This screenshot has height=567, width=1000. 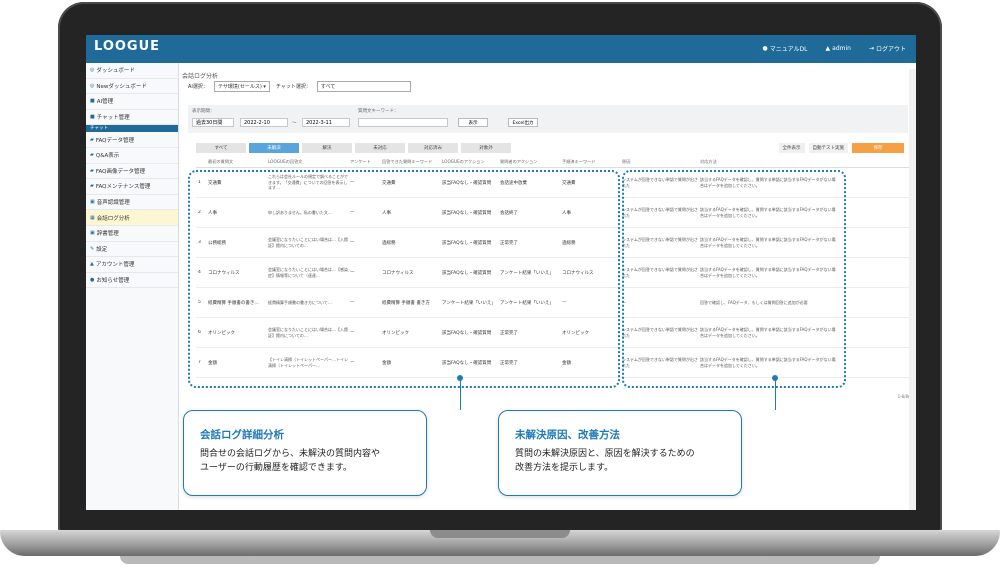 What do you see at coordinates (828, 48) in the screenshot?
I see `user-icon: ▲` at bounding box center [828, 48].